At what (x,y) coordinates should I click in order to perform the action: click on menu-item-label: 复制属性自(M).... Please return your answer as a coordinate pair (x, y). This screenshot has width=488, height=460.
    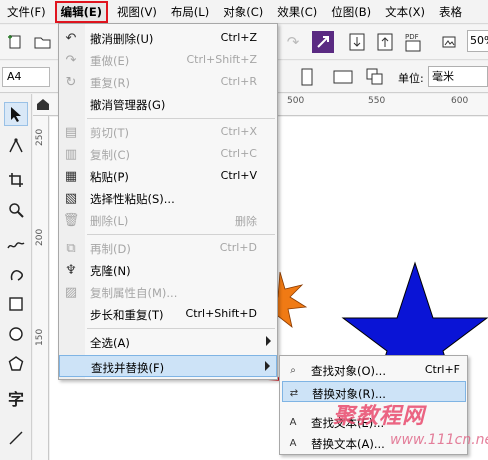
    Looking at the image, I should click on (134, 293).